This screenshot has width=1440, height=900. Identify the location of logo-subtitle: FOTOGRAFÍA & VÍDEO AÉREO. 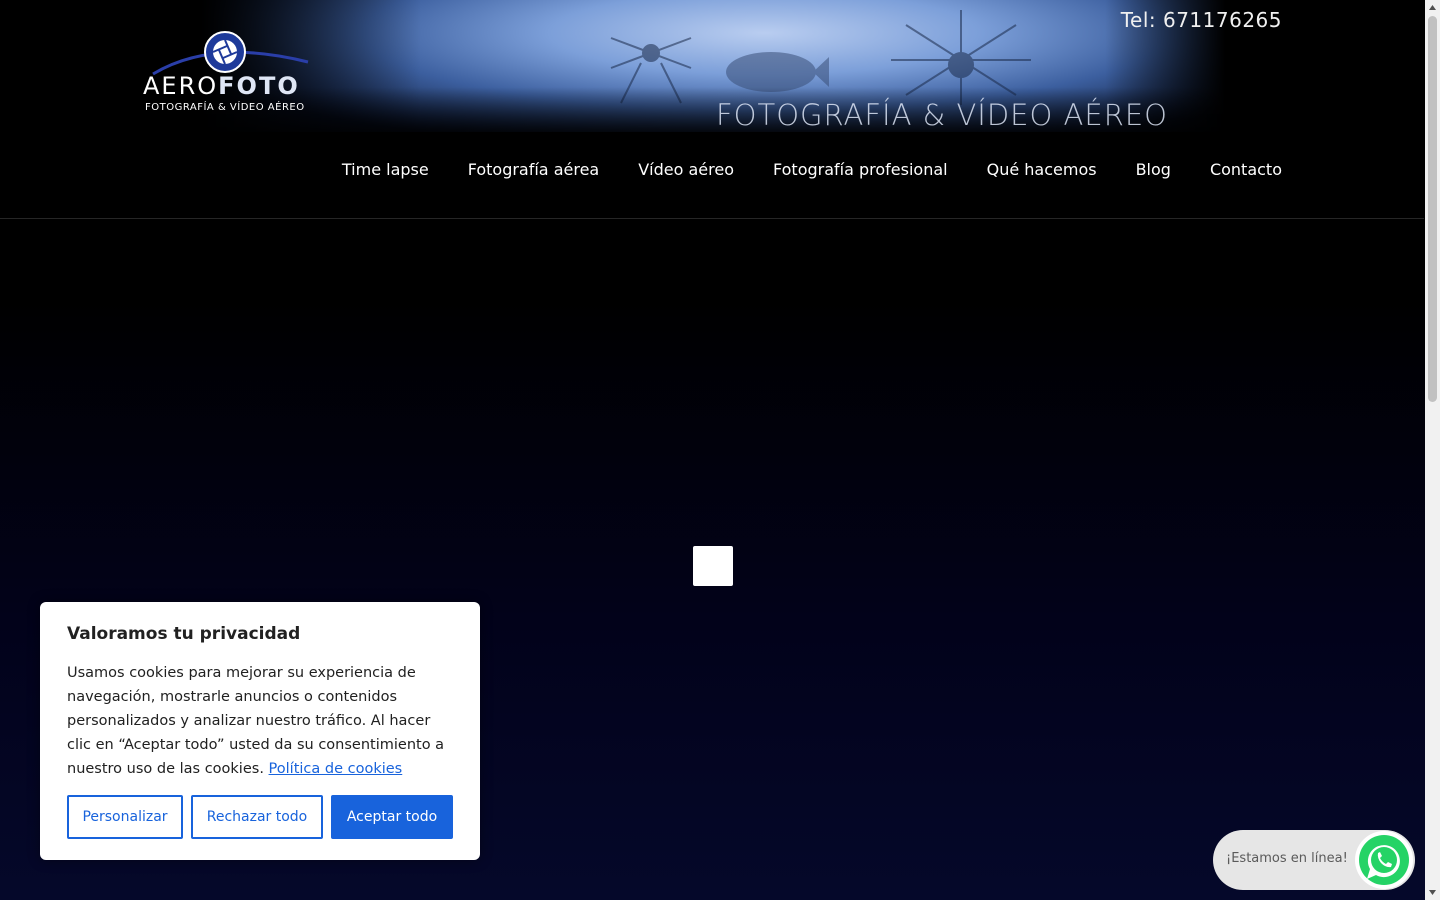
(225, 107).